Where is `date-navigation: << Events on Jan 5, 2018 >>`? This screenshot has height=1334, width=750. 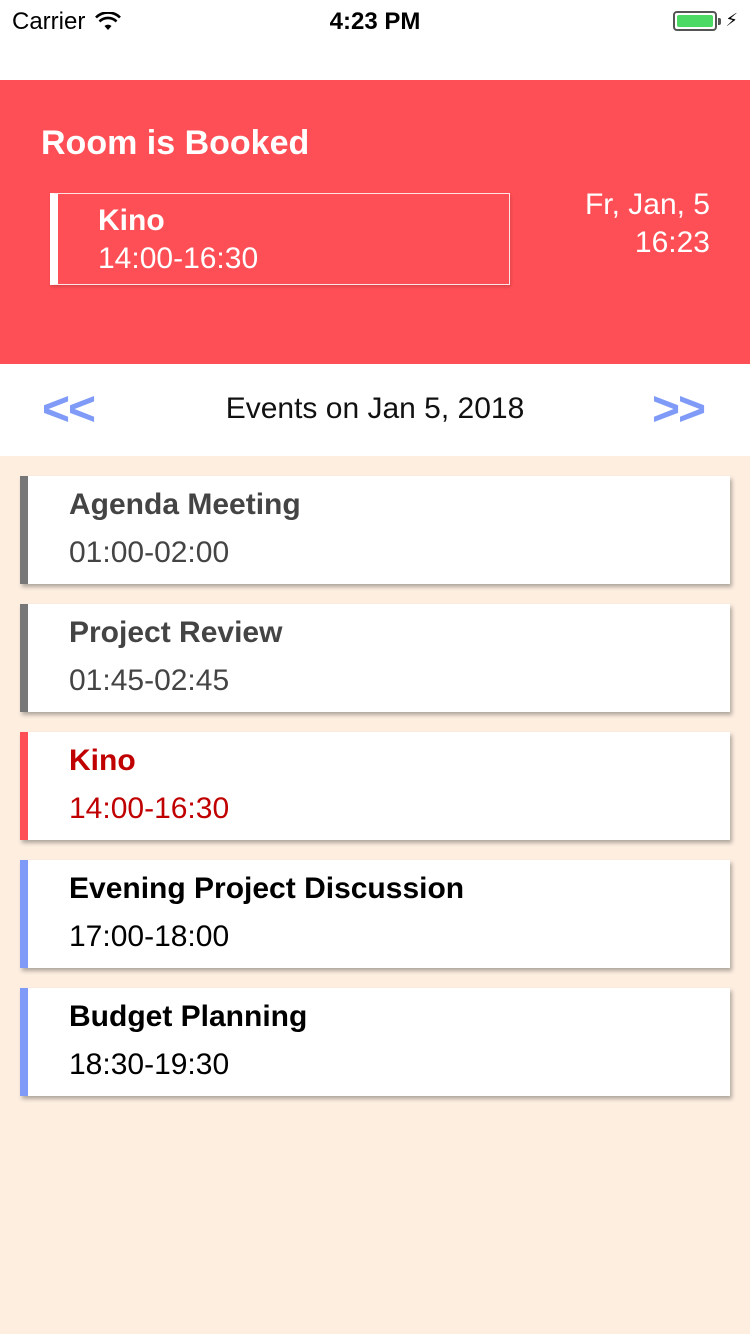
date-navigation: << Events on Jan 5, 2018 >> is located at coordinates (375, 410).